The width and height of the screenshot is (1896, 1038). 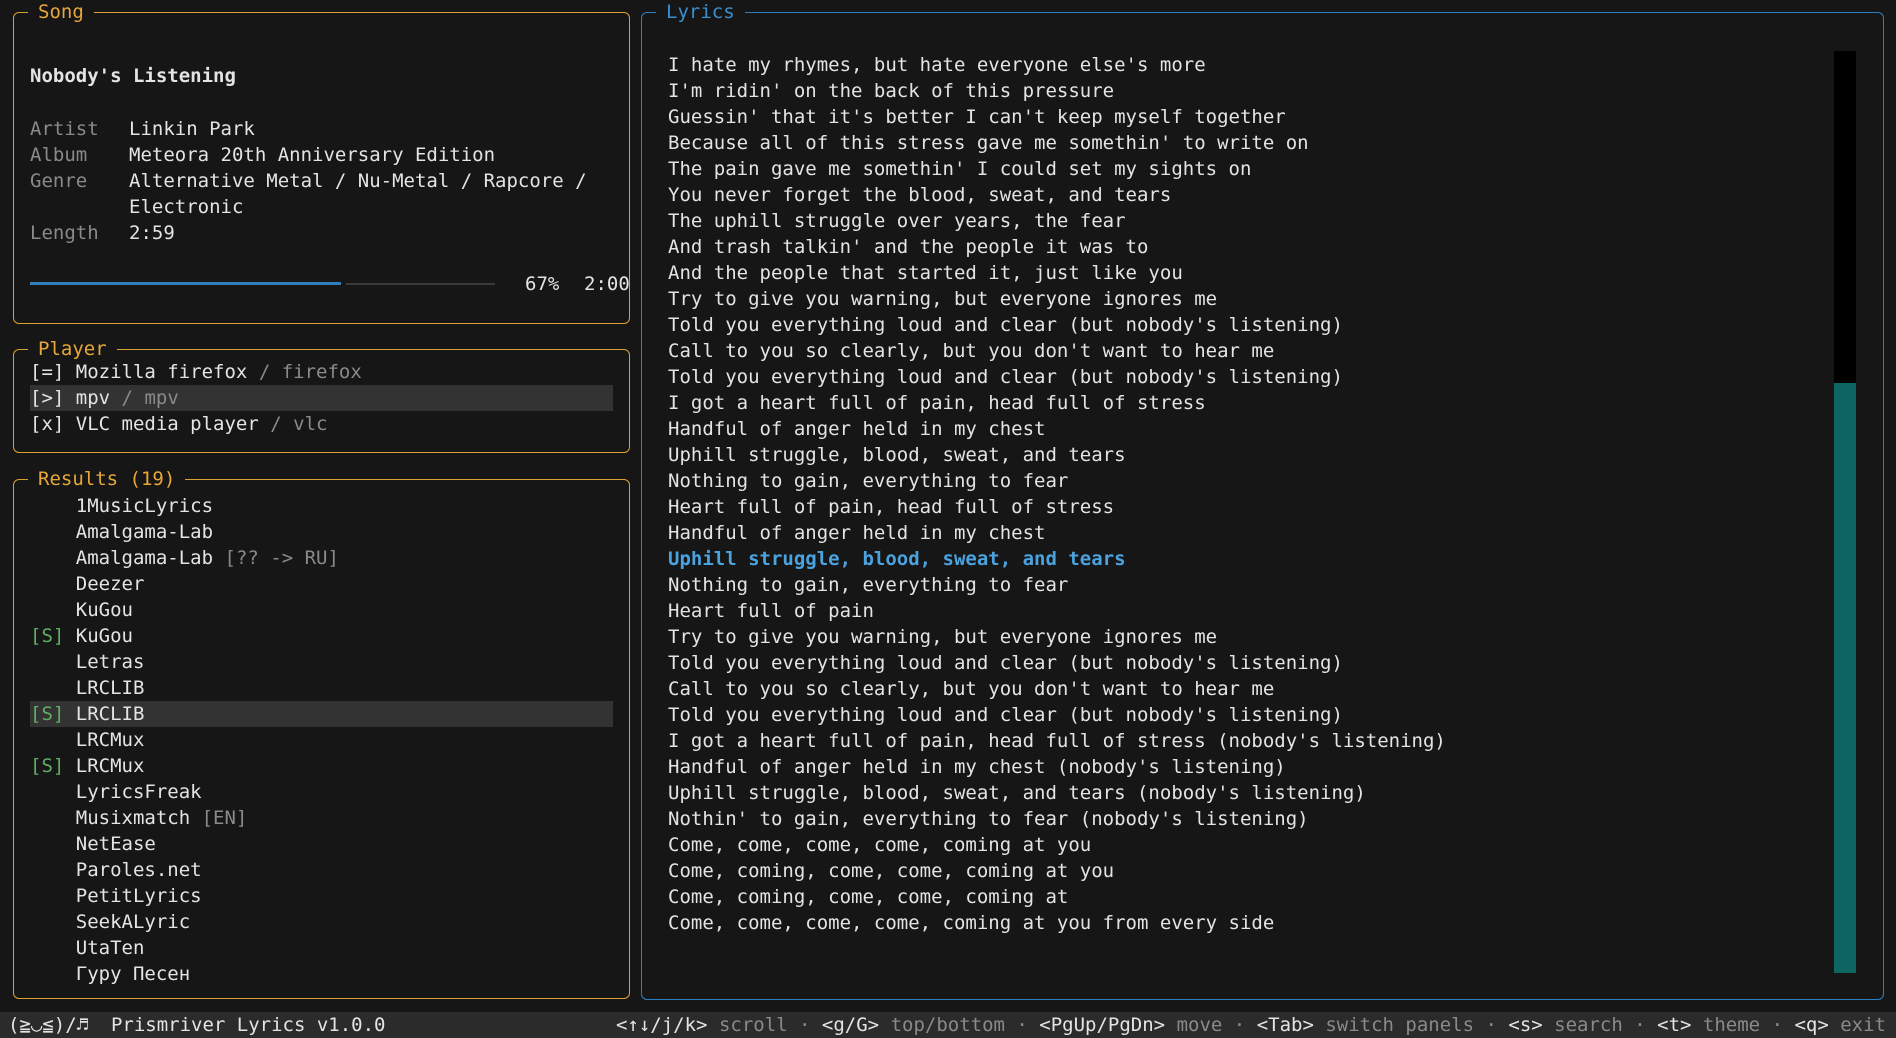 What do you see at coordinates (321, 792) in the screenshot?
I see `result-item: LyricsFreak` at bounding box center [321, 792].